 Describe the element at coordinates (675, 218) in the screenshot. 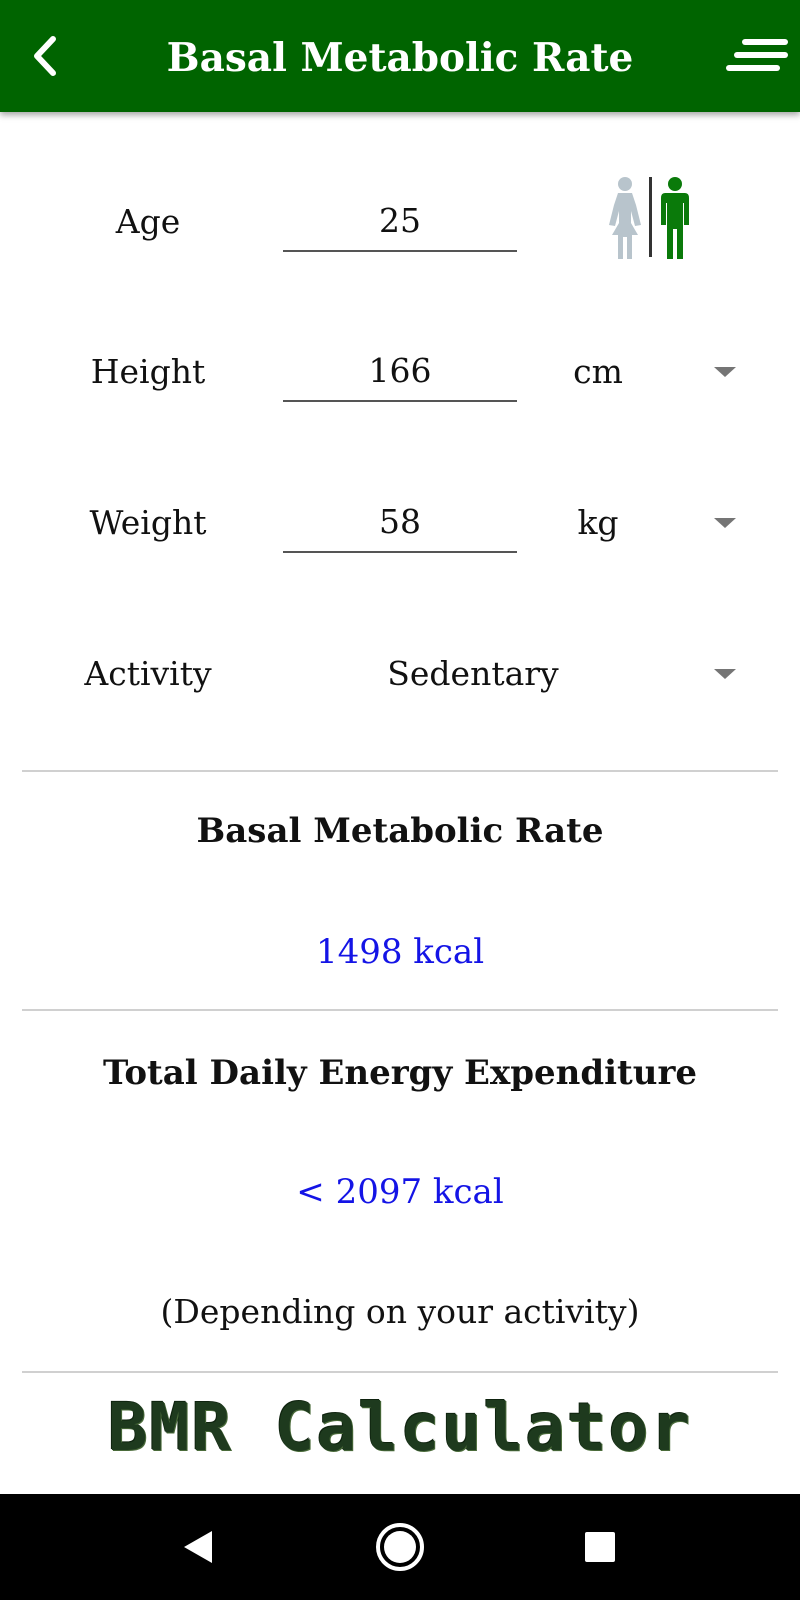

I see `male-figure-icon` at that location.